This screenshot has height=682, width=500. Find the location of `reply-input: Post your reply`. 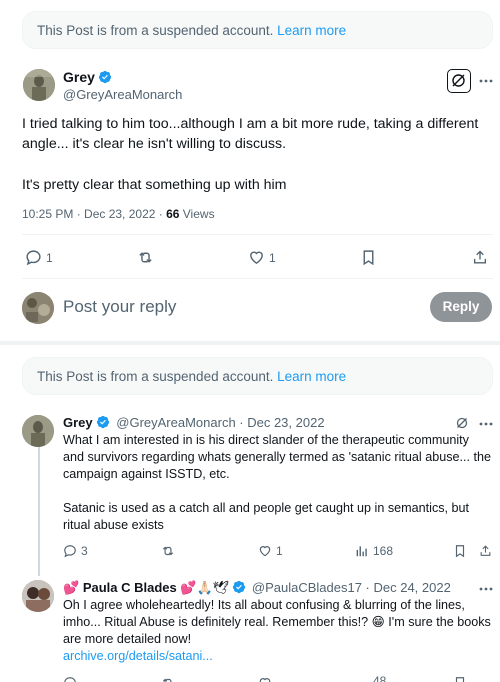

reply-input: Post your reply is located at coordinates (119, 307).